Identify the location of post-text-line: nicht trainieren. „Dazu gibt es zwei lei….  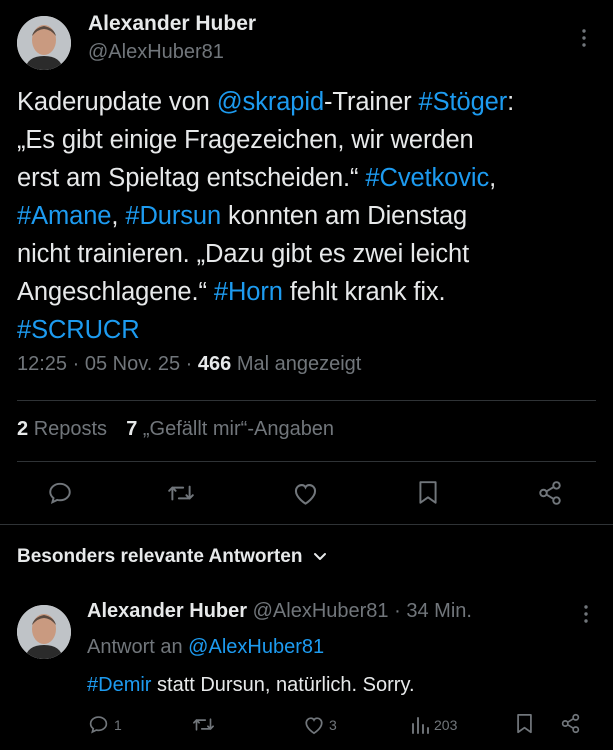
(312, 254).